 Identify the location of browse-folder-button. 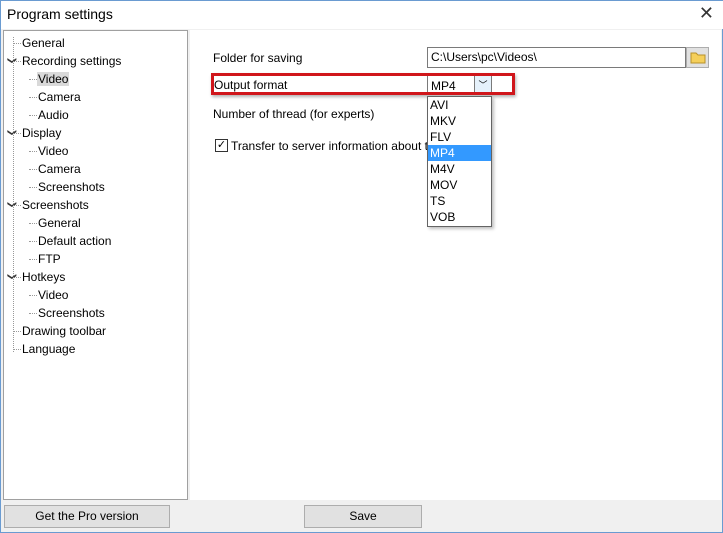
(697, 57).